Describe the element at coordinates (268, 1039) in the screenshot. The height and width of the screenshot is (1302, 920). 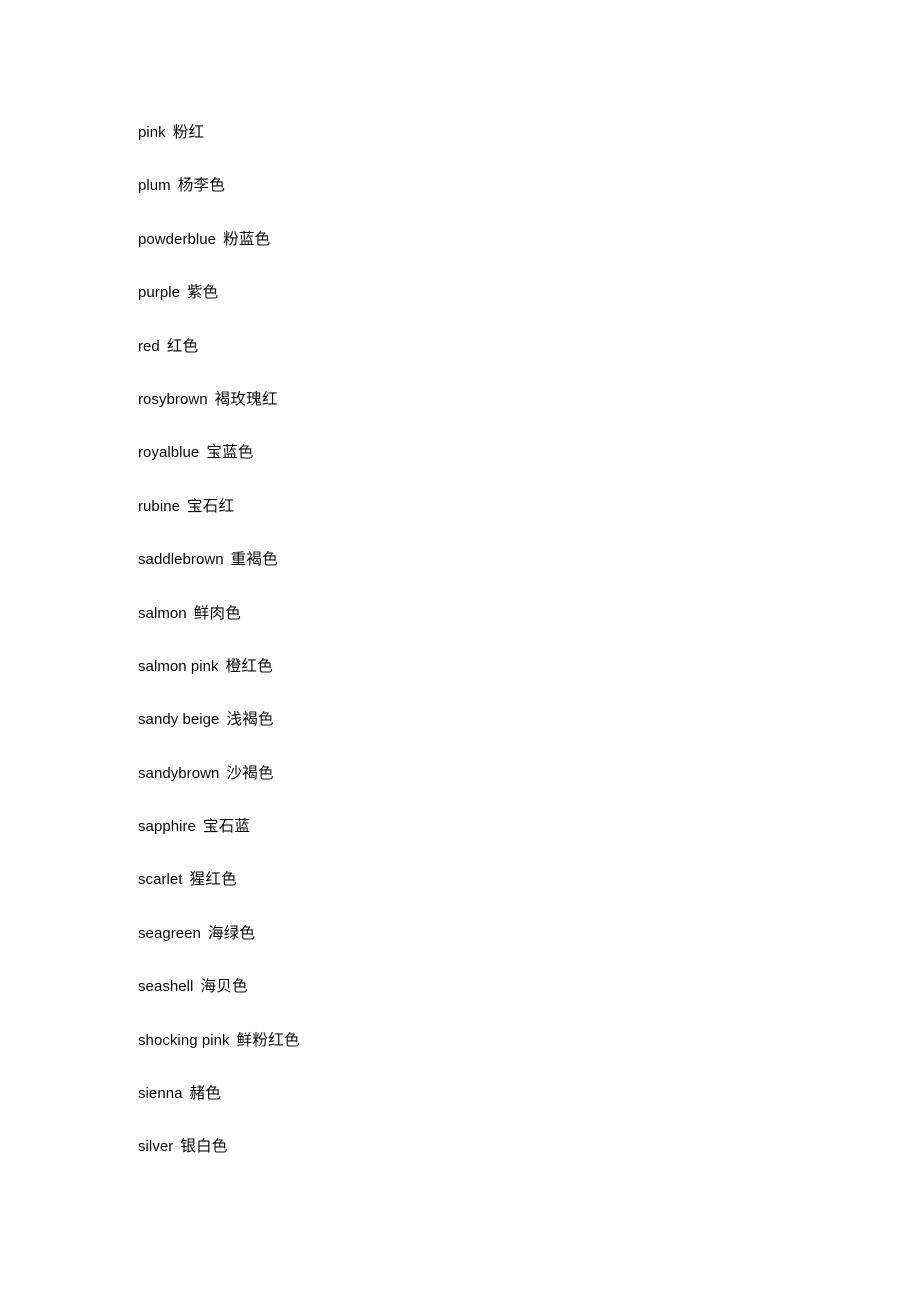
I see `color-term-chinese: 鲜粉红色` at that location.